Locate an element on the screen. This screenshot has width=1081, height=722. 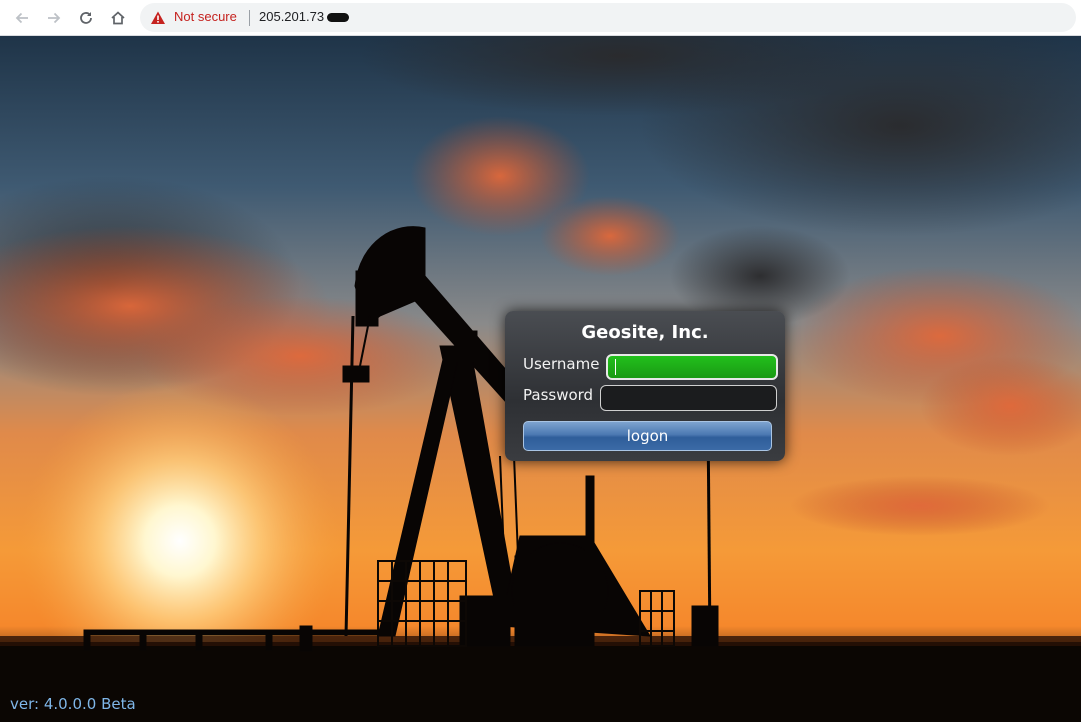
home-button is located at coordinates (118, 18).